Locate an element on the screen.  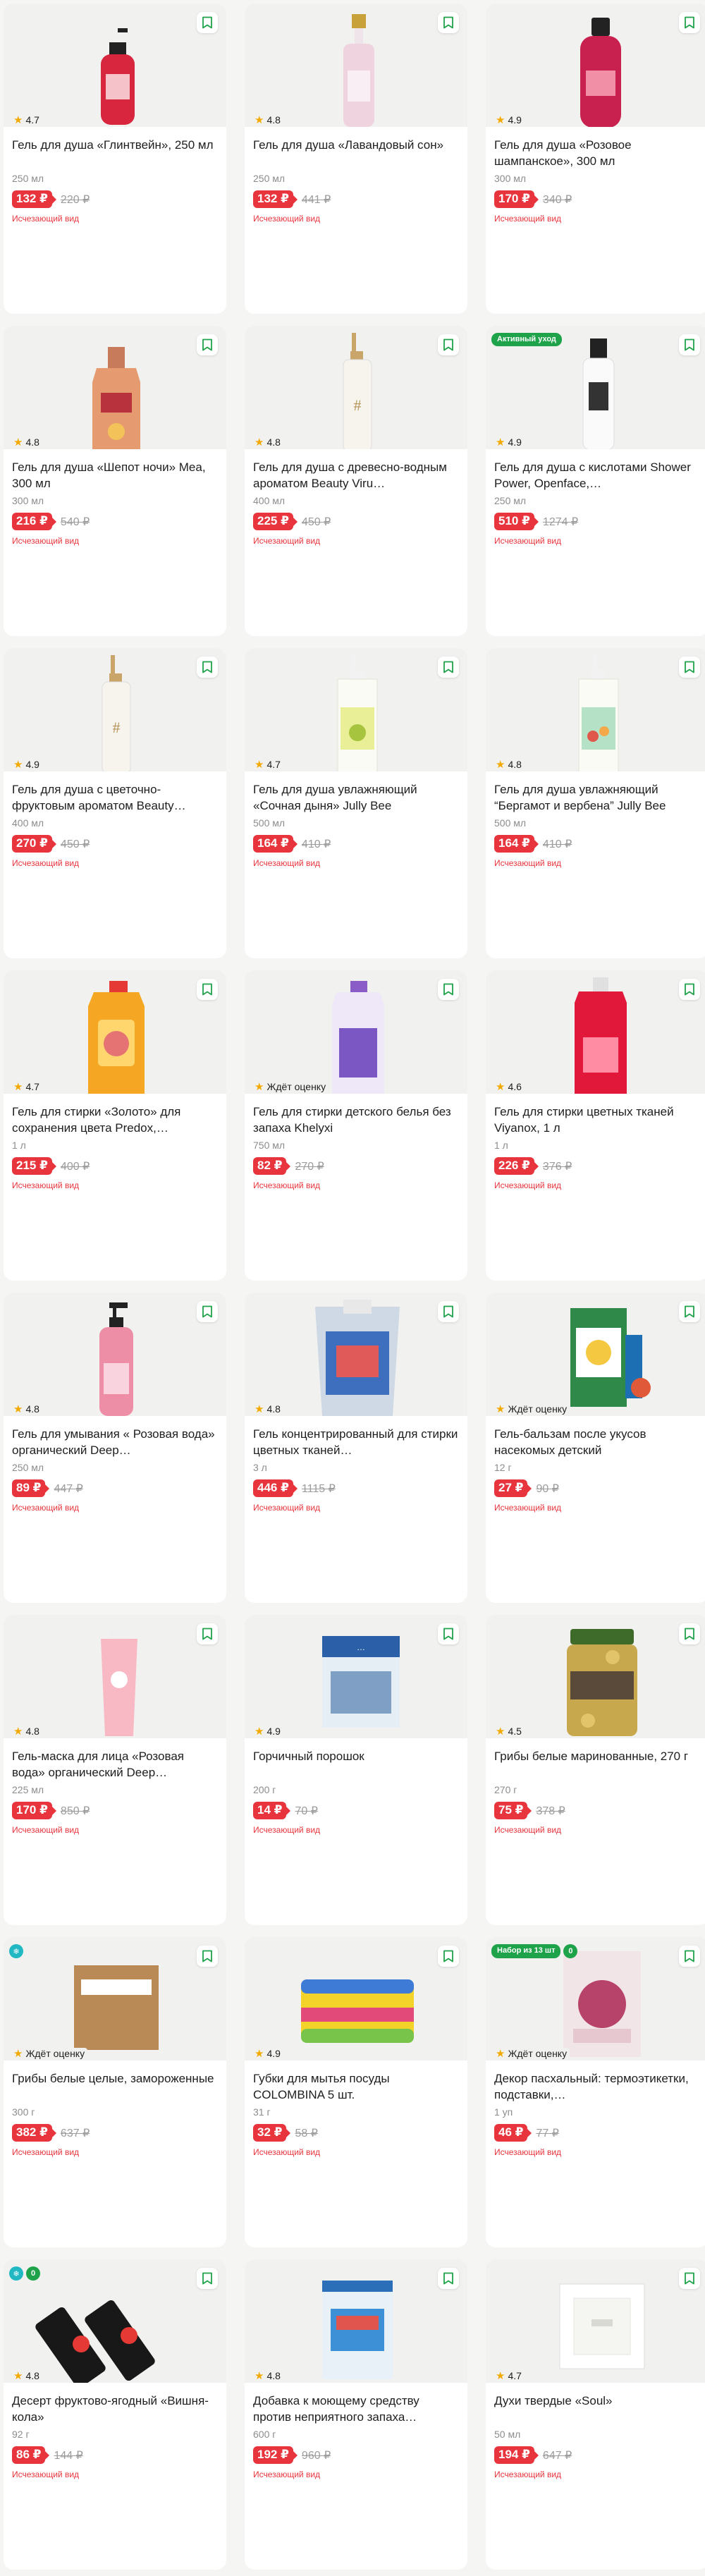
old-price: 450 ₽ is located at coordinates (316, 521).